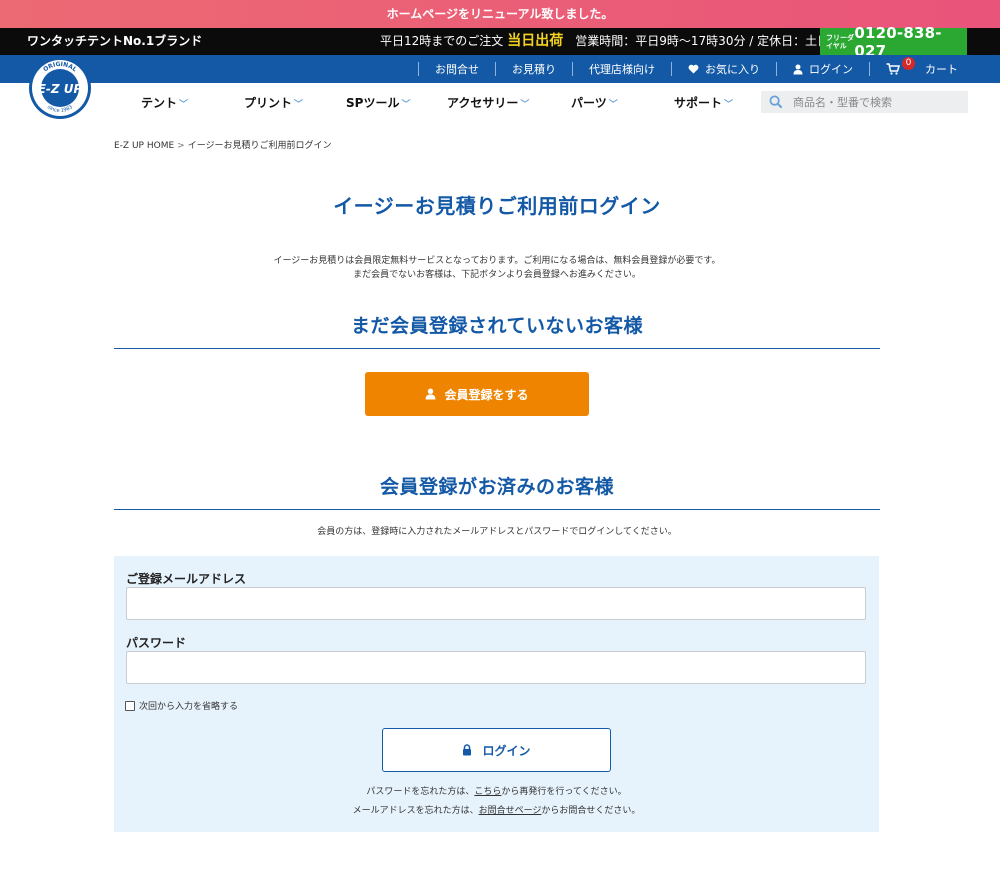 This screenshot has height=876, width=1000. Describe the element at coordinates (415, 811) in the screenshot. I see `forgot-email-prefix: メールアドレスを忘れた方は、` at that location.